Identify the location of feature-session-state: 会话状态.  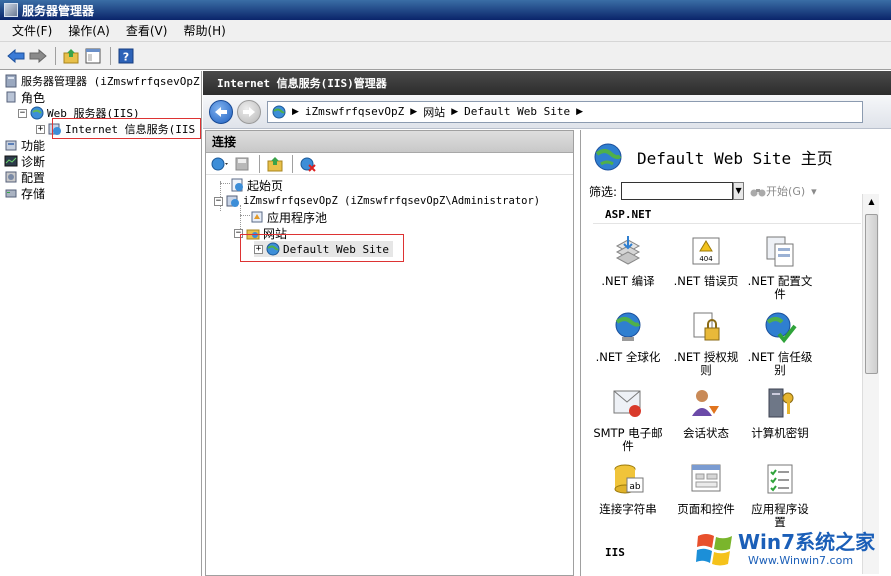
(706, 413).